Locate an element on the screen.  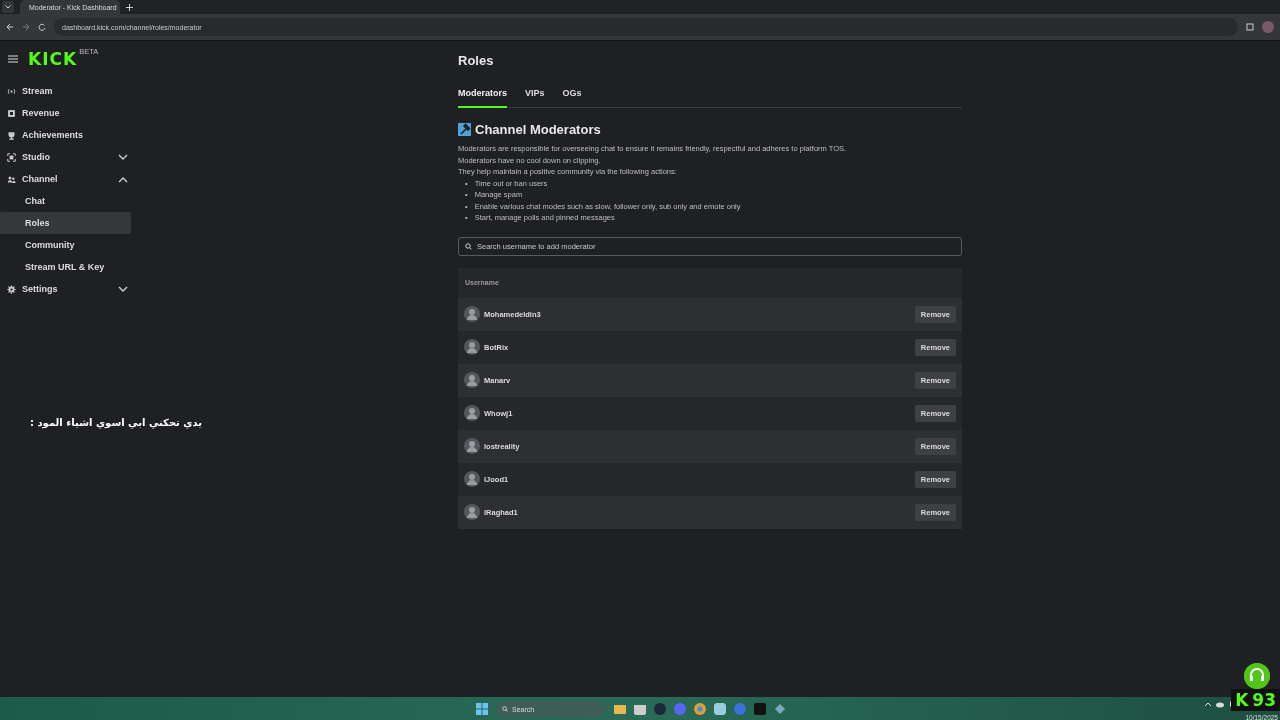
tab-list-button is located at coordinates (8, 7).